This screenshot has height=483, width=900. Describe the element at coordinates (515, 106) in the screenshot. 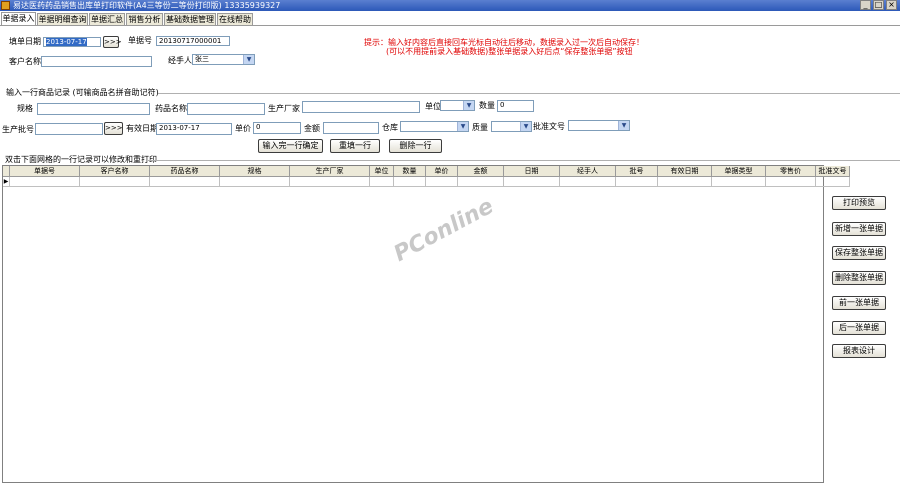

I see `qty-field: 0` at that location.